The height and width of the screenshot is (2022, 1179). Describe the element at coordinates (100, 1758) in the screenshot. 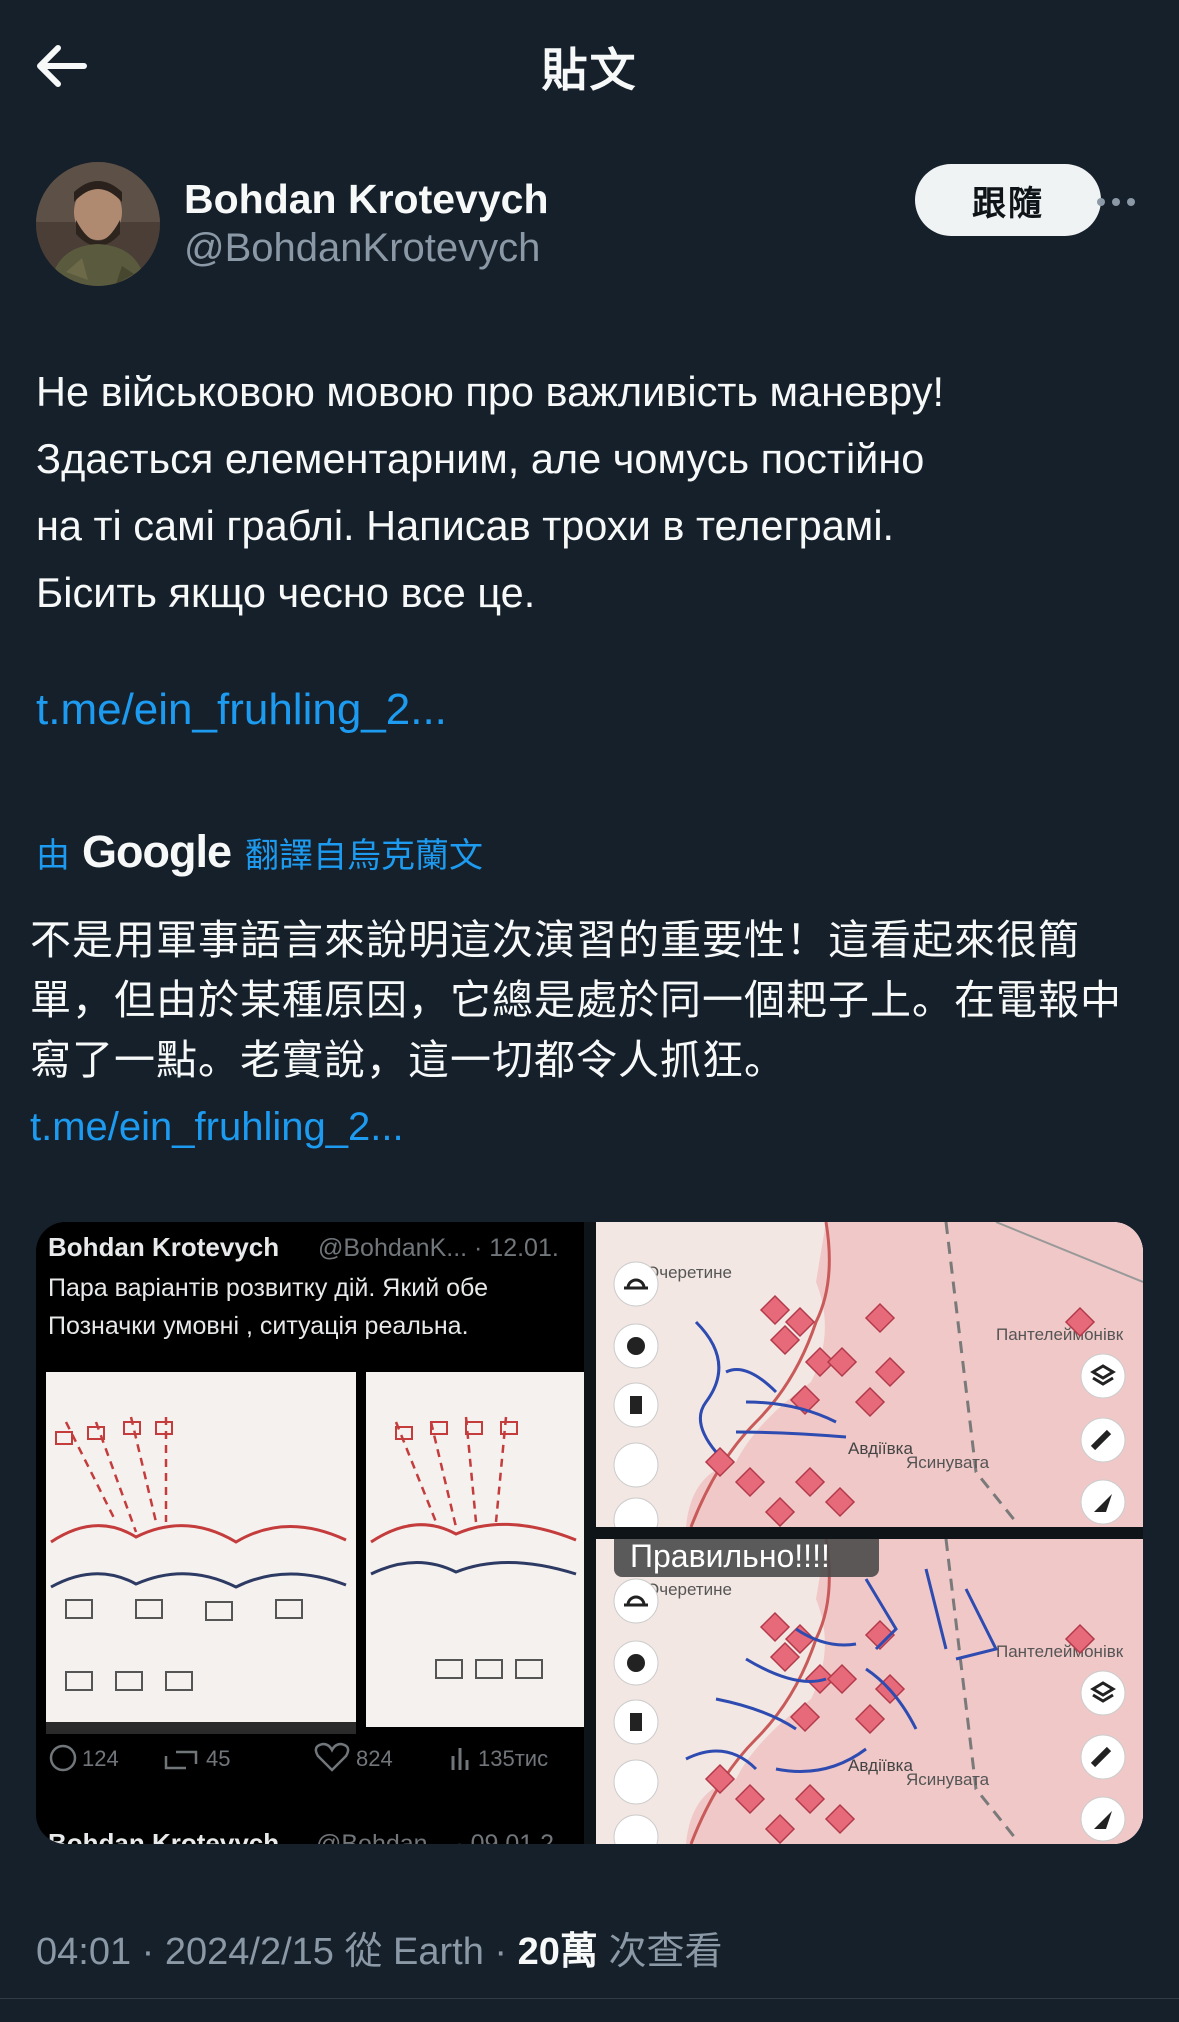

I see `screenshot-replies: 124` at that location.